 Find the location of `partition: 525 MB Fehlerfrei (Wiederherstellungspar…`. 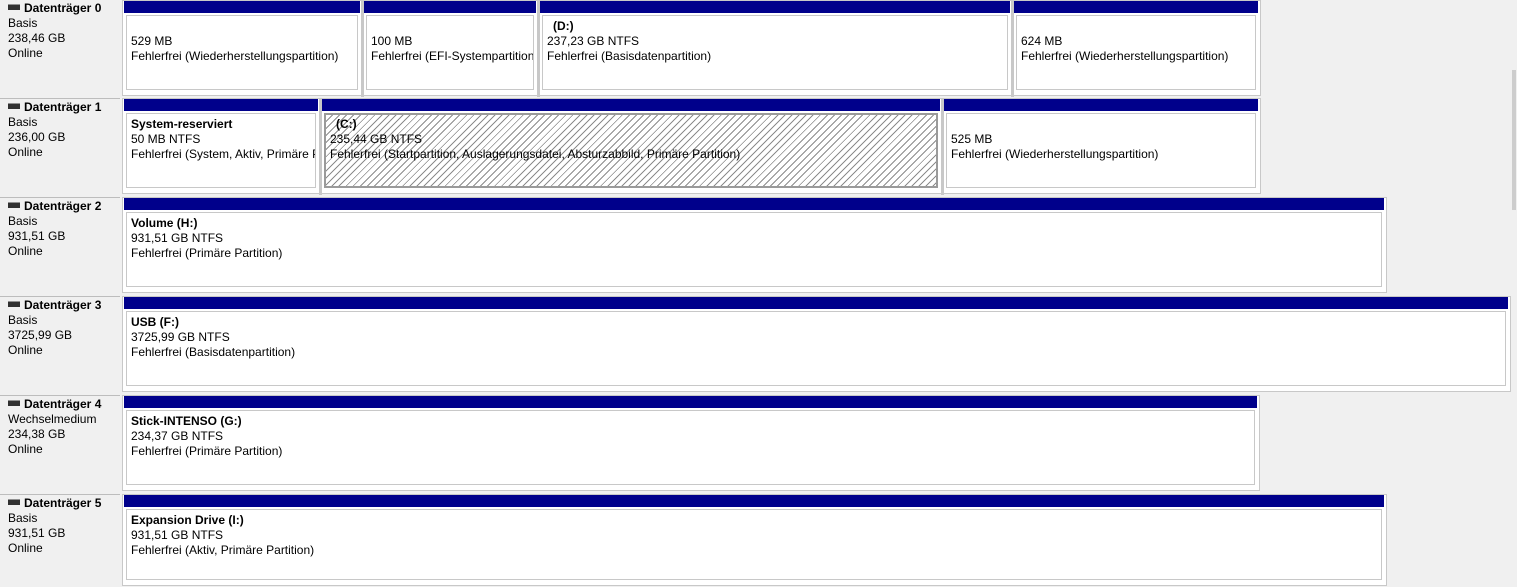

partition: 525 MB Fehlerfrei (Wiederherstellungspar… is located at coordinates (1101, 147).